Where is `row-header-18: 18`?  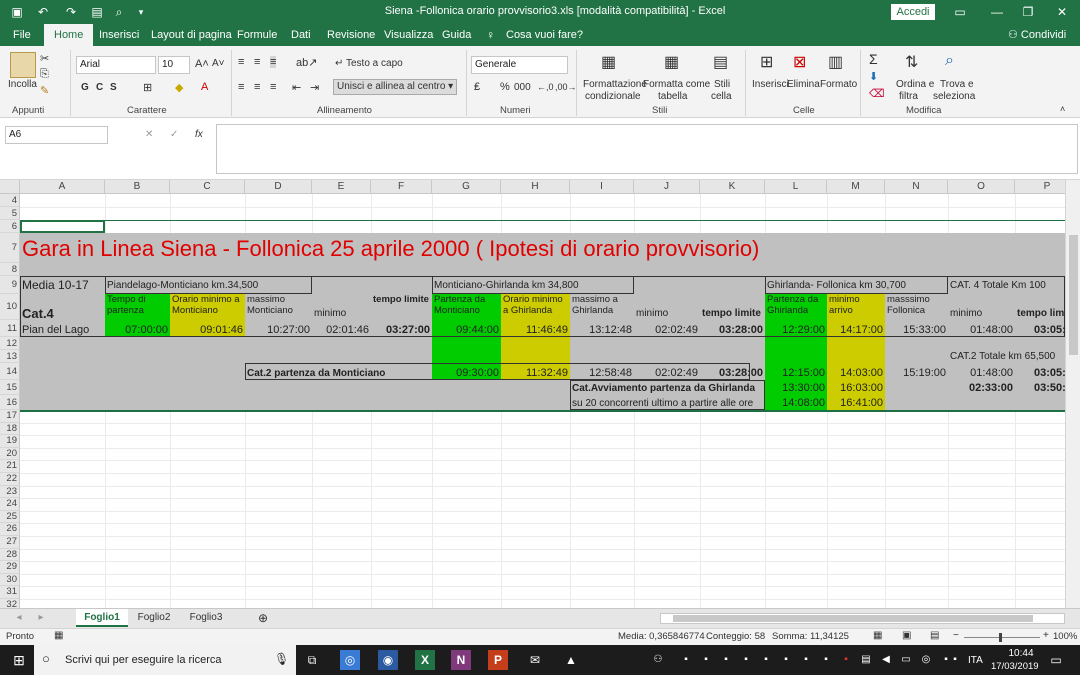
row-header-18: 18 is located at coordinates (10, 429).